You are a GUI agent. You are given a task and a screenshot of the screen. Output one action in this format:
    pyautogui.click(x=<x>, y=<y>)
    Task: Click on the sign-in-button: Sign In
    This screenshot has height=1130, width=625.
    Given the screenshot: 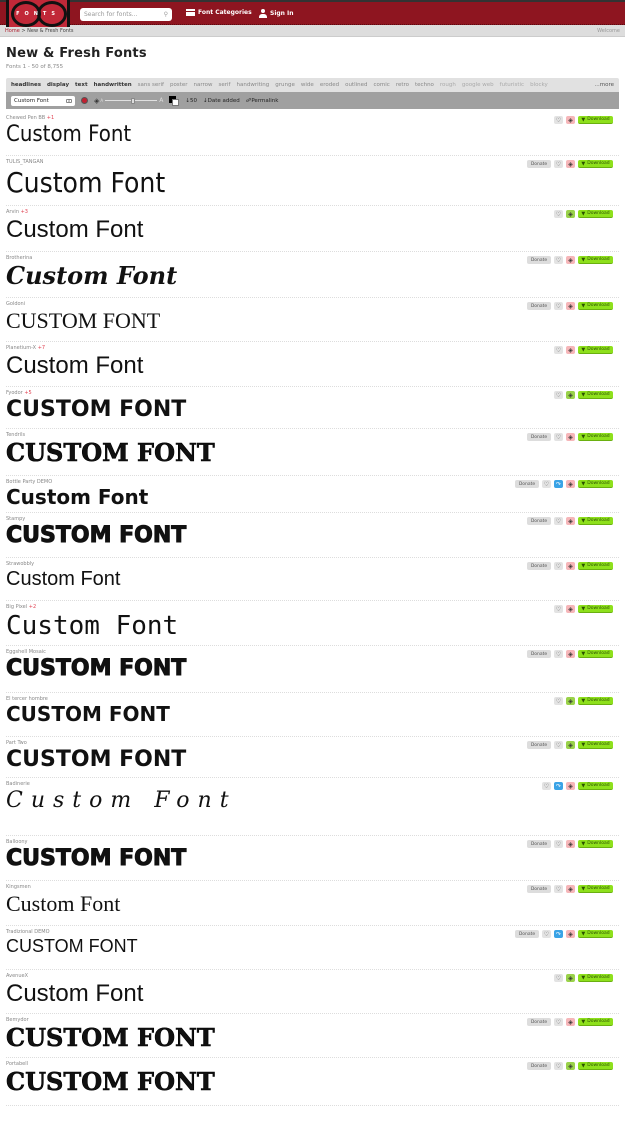 What is the action you would take?
    pyautogui.click(x=276, y=13)
    